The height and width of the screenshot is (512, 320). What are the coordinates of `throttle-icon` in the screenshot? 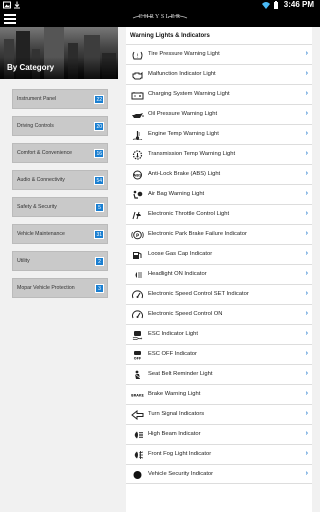 It's located at (136, 215).